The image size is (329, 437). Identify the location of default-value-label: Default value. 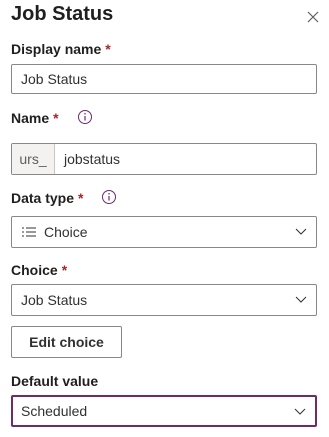
(54, 381).